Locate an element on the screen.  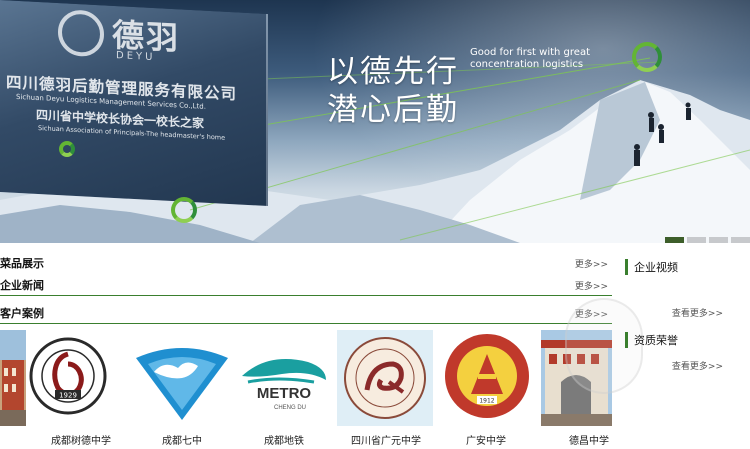
section-title: 企业新闻 is located at coordinates (22, 285).